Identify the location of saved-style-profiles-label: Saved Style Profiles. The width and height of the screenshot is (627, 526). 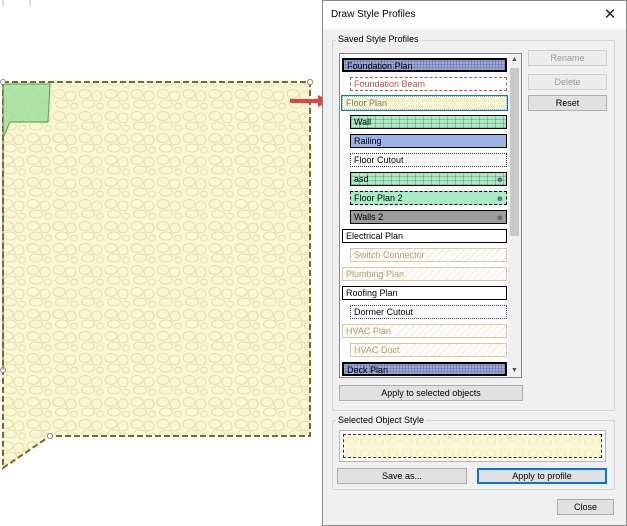
(378, 39).